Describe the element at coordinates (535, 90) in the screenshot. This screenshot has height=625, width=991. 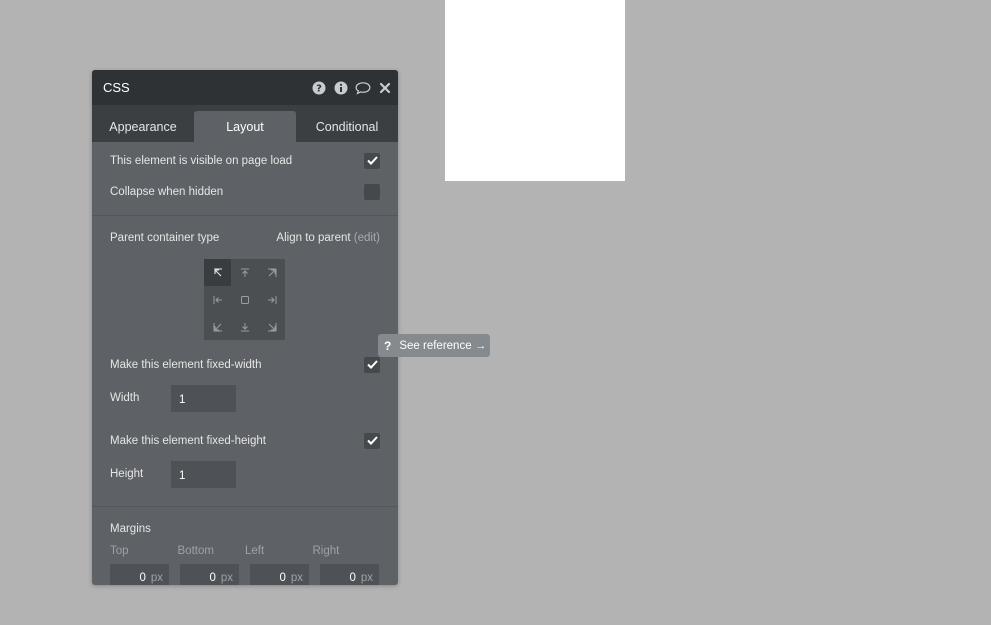
I see `canvas-element` at that location.